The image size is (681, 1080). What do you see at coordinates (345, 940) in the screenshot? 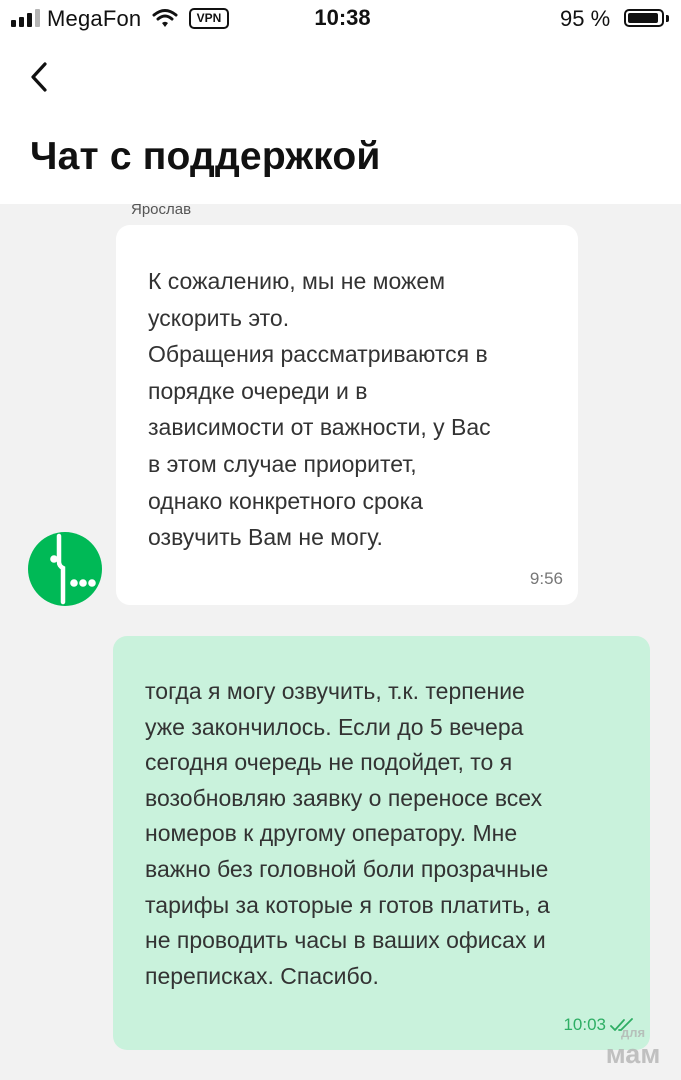
I see `message-text-line: не проводить часы в ваших офисах и` at bounding box center [345, 940].